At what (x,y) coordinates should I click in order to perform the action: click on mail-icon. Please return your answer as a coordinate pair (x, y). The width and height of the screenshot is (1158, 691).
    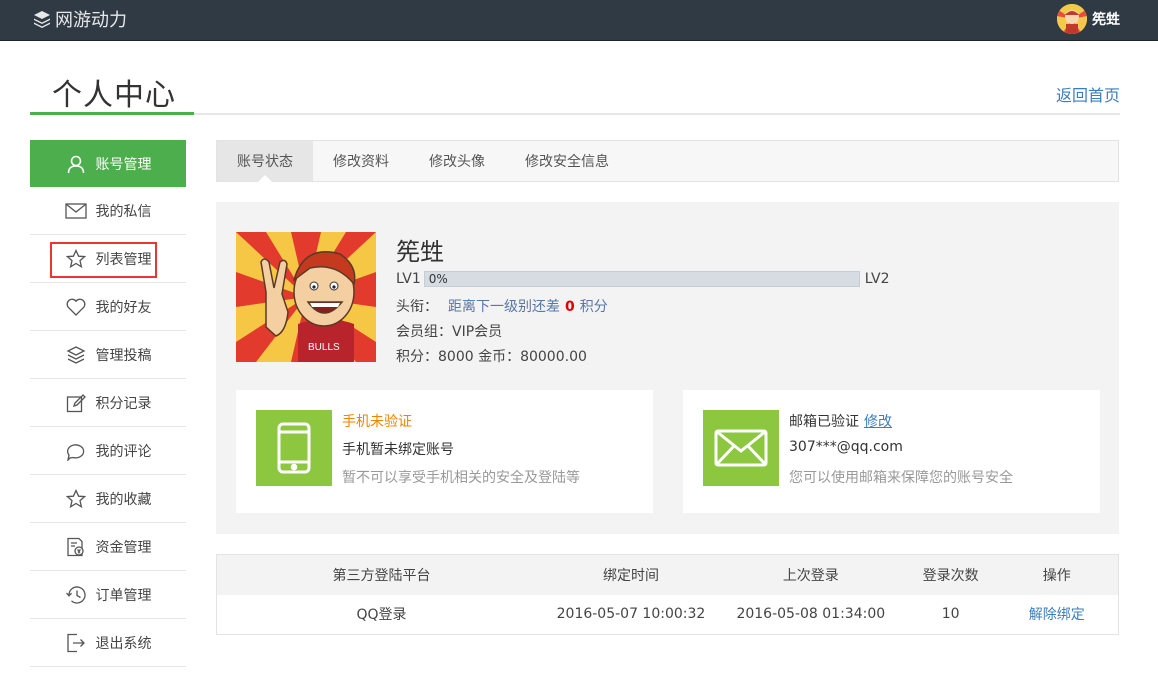
    Looking at the image, I should click on (75, 211).